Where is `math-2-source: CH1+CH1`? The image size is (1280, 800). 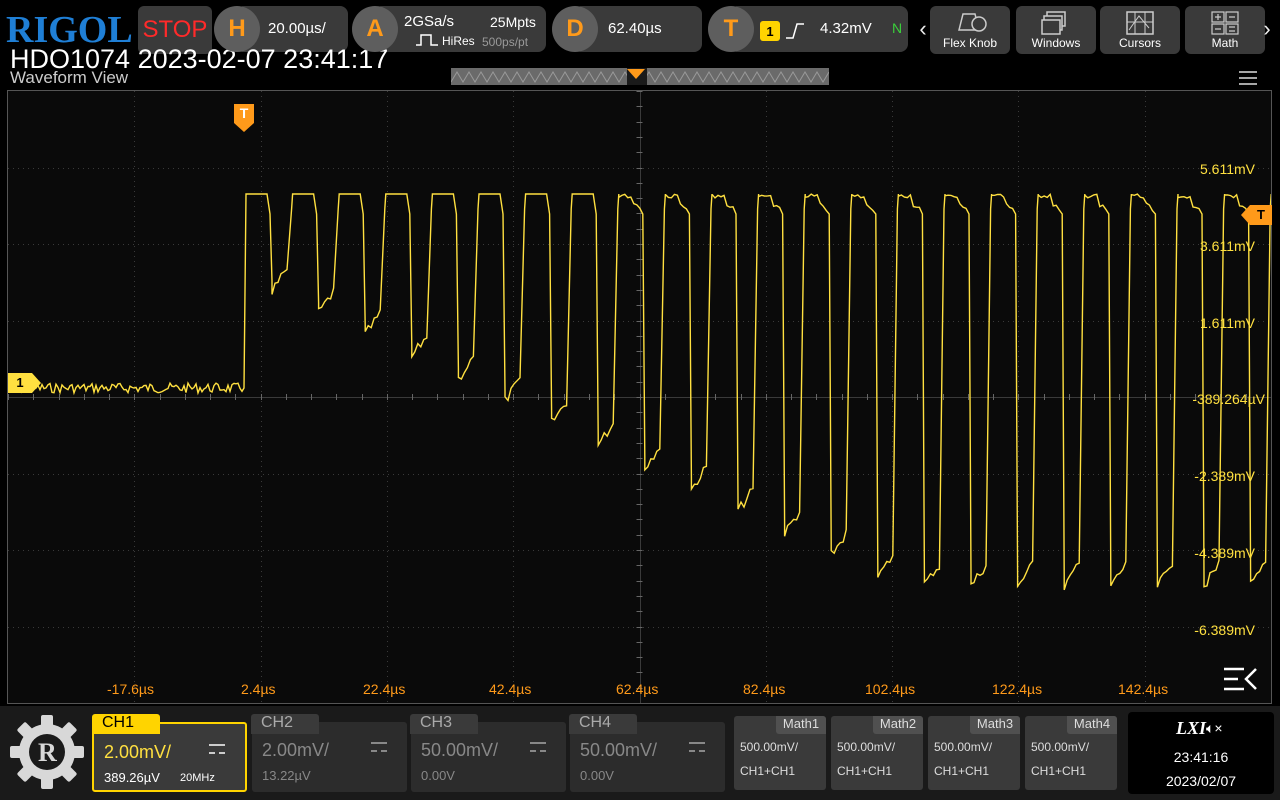 math-2-source: CH1+CH1 is located at coordinates (865, 771).